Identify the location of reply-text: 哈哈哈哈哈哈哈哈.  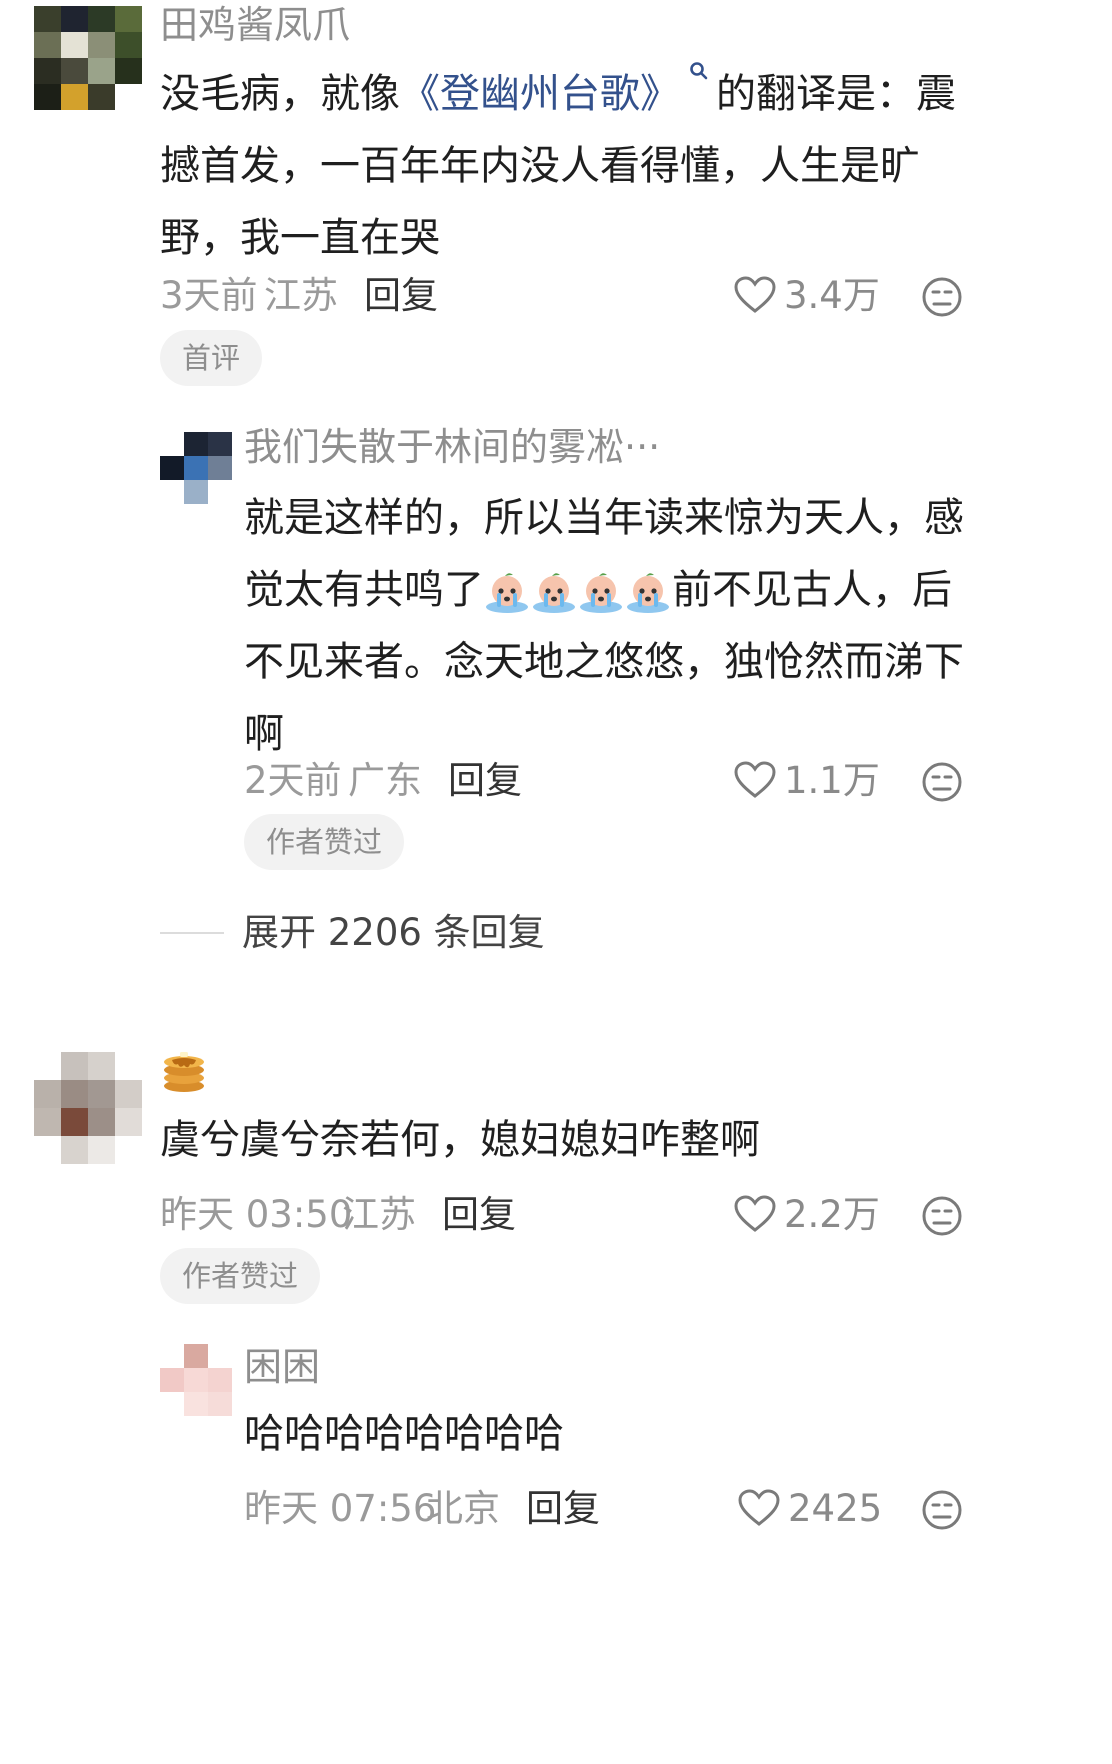
(404, 1434).